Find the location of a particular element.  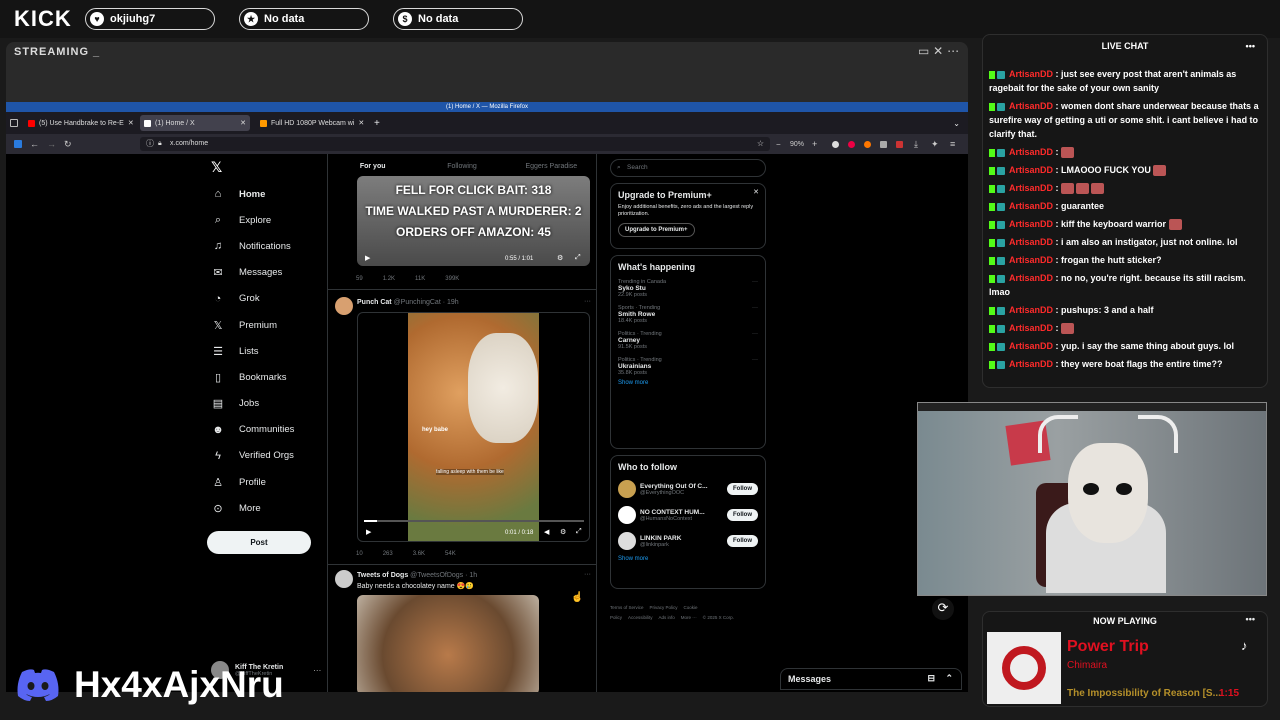

browser-tab: (5) Use Handbrake to Re-E ✕ is located at coordinates (79, 123).